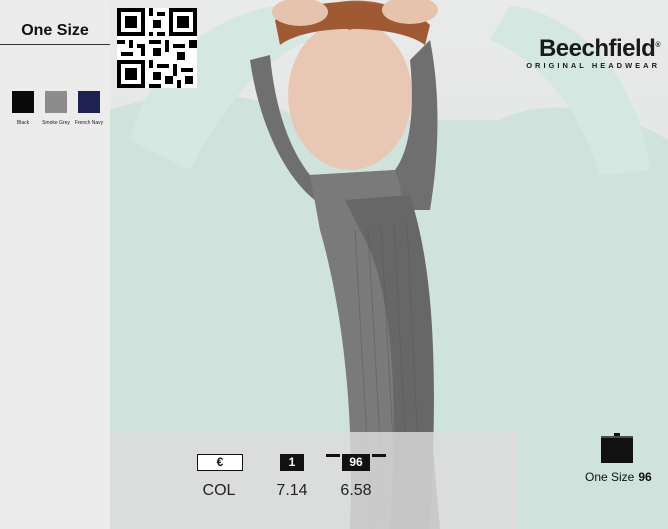 This screenshot has height=529, width=668. Describe the element at coordinates (292, 462) in the screenshot. I see `qty-1-header: 1` at that location.